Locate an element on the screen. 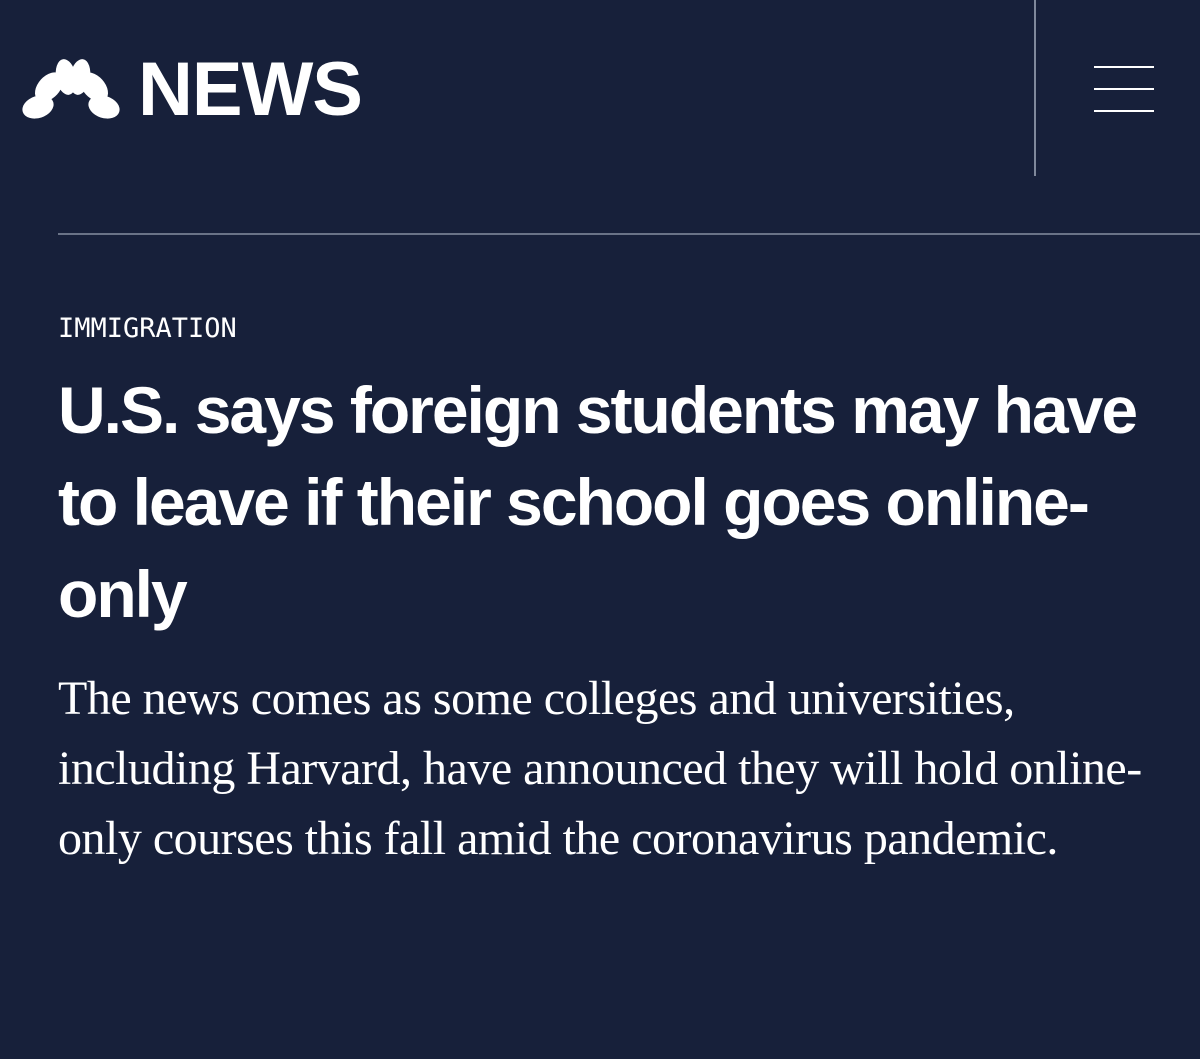 This screenshot has width=1200, height=1059. section-divider is located at coordinates (629, 234).